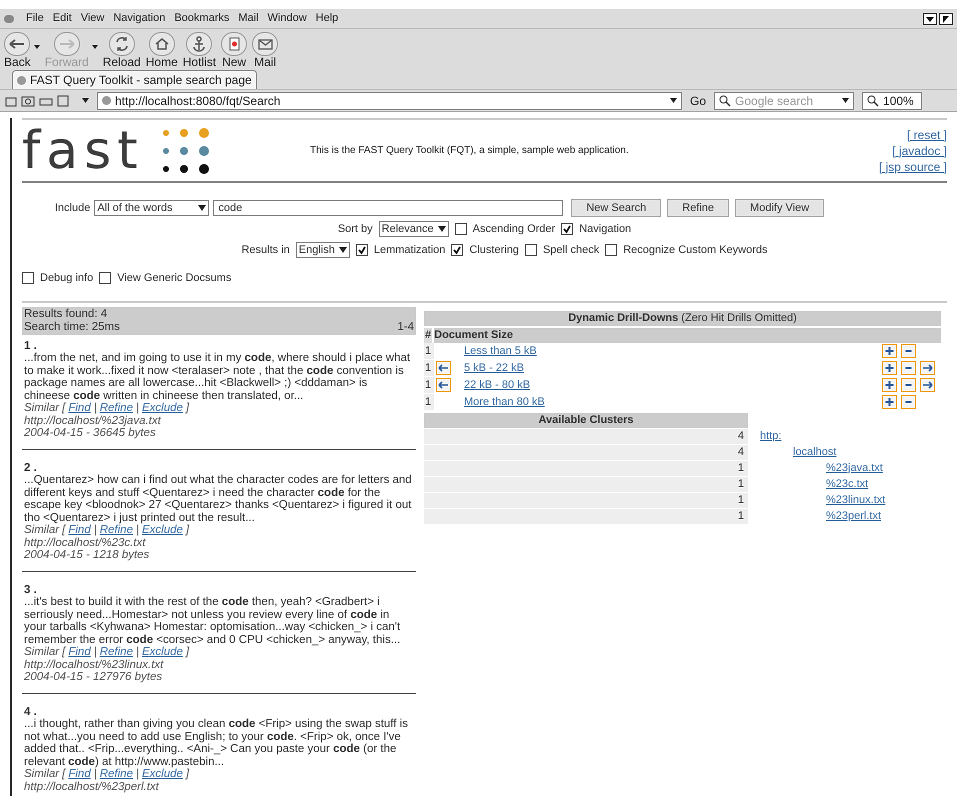 The width and height of the screenshot is (957, 796). Describe the element at coordinates (31, 712) in the screenshot. I see `result-number: 4 .` at that location.